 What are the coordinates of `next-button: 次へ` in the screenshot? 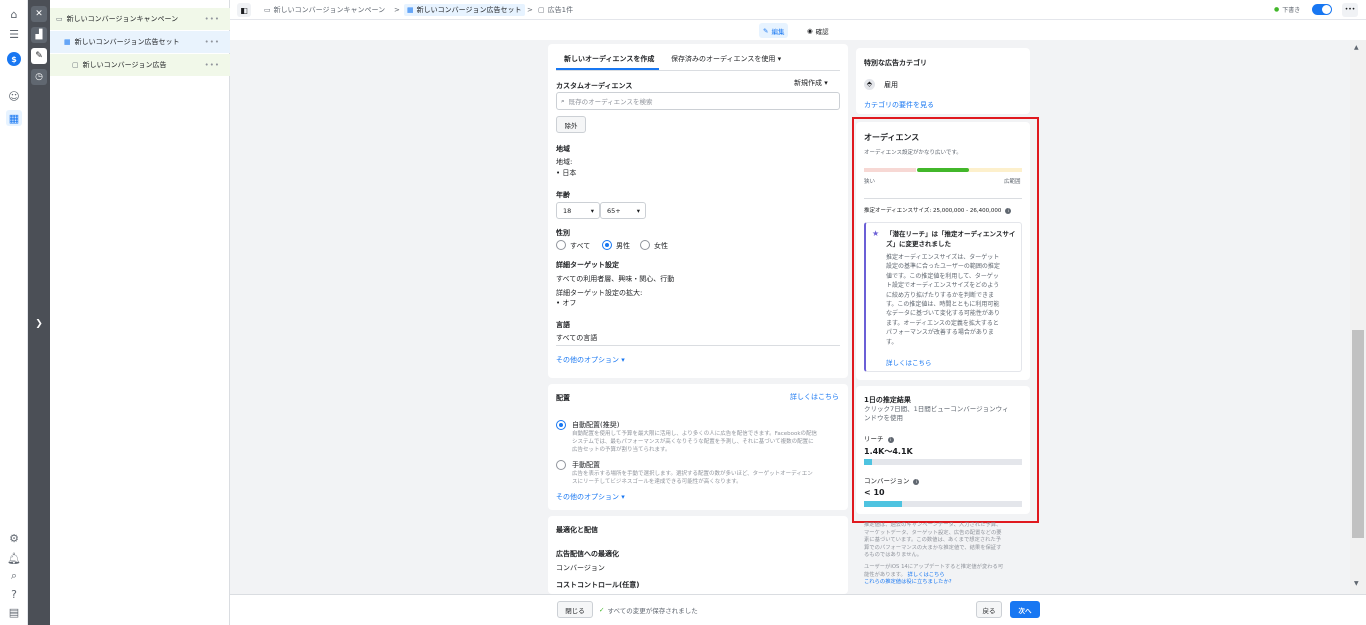 It's located at (1025, 609).